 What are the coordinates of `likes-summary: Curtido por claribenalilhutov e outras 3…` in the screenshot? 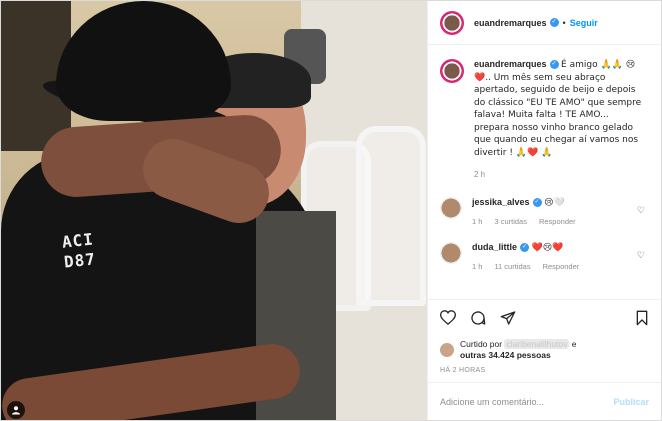 It's located at (544, 350).